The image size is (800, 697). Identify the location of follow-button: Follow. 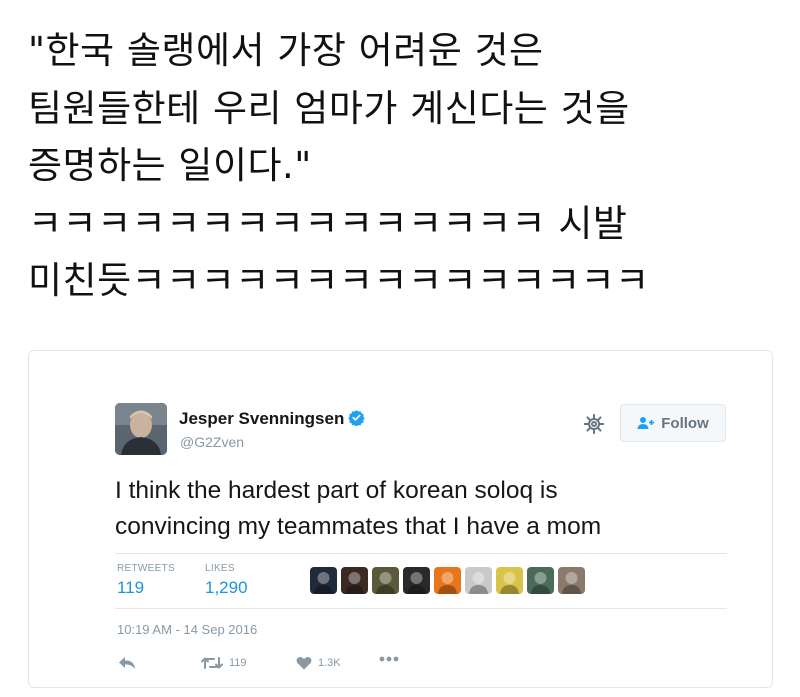
(673, 423).